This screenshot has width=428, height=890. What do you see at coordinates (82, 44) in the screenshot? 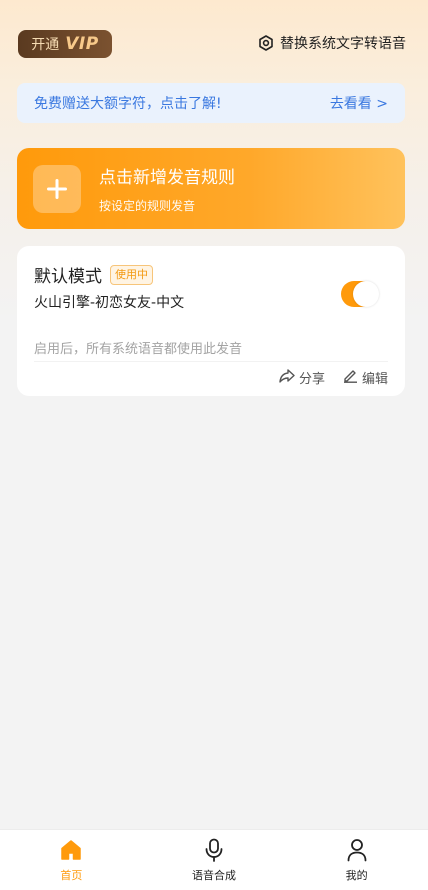
I see `vip-word-label: VIP` at bounding box center [82, 44].